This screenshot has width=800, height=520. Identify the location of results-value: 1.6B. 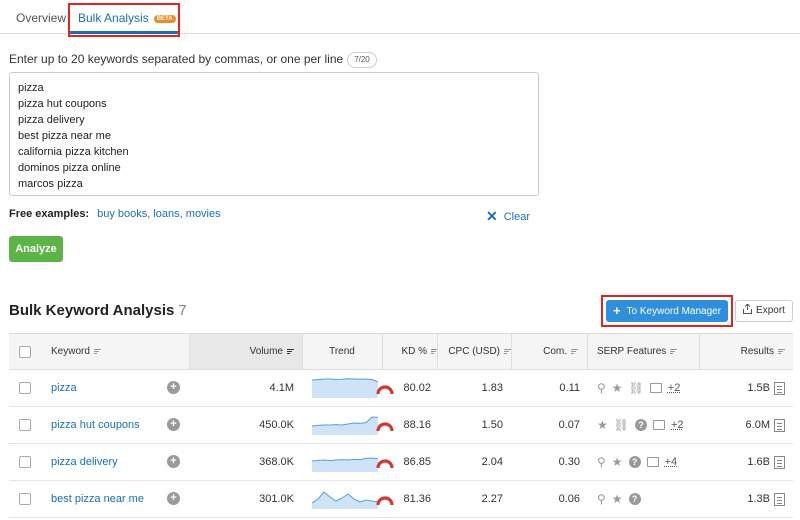
(747, 462).